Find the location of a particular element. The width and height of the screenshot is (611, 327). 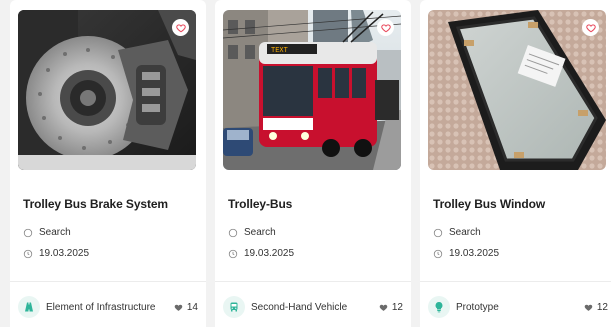

lightbulb-icon is located at coordinates (439, 307).